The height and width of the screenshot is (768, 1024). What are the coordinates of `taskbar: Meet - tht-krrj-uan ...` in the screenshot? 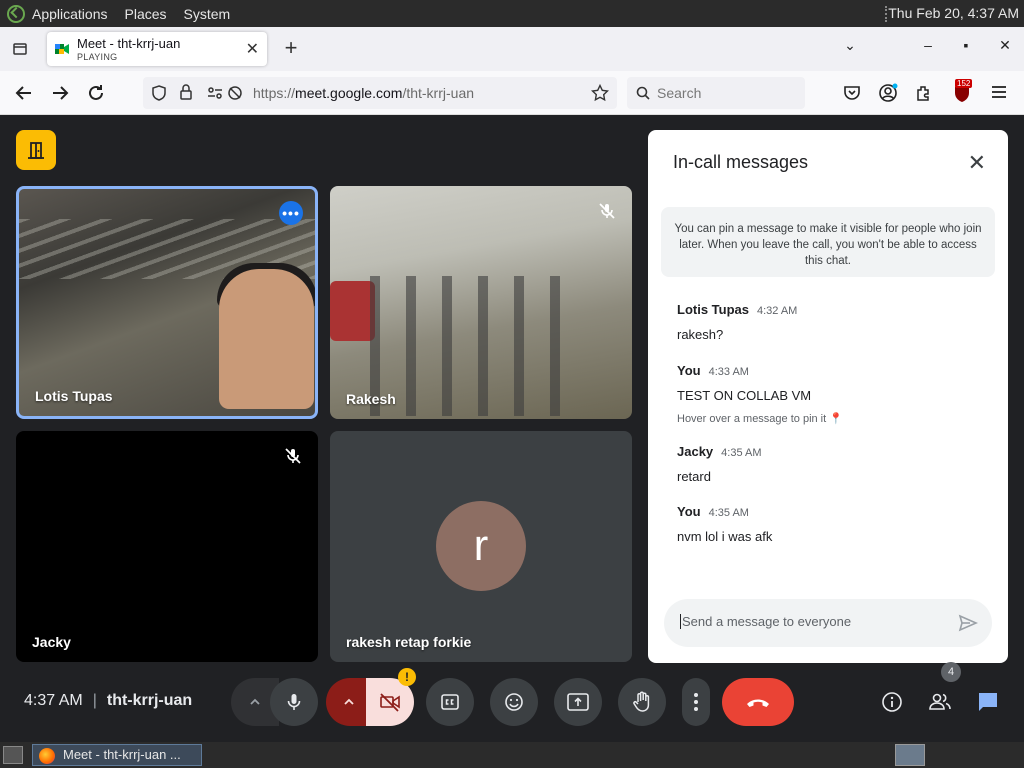 It's located at (512, 755).